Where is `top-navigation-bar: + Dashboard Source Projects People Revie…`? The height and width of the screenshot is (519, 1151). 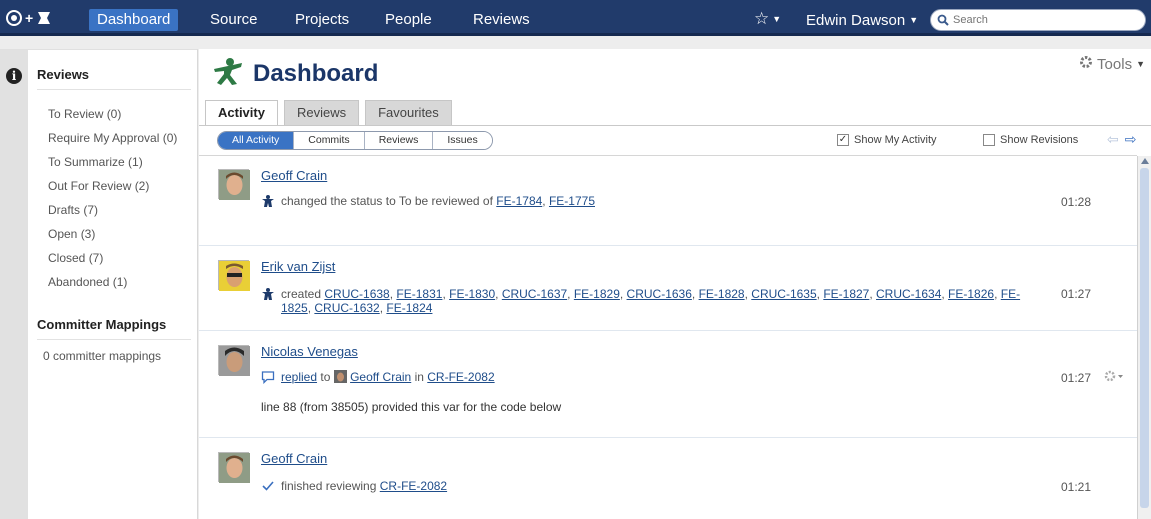
top-navigation-bar: + Dashboard Source Projects People Revie… is located at coordinates (575, 18).